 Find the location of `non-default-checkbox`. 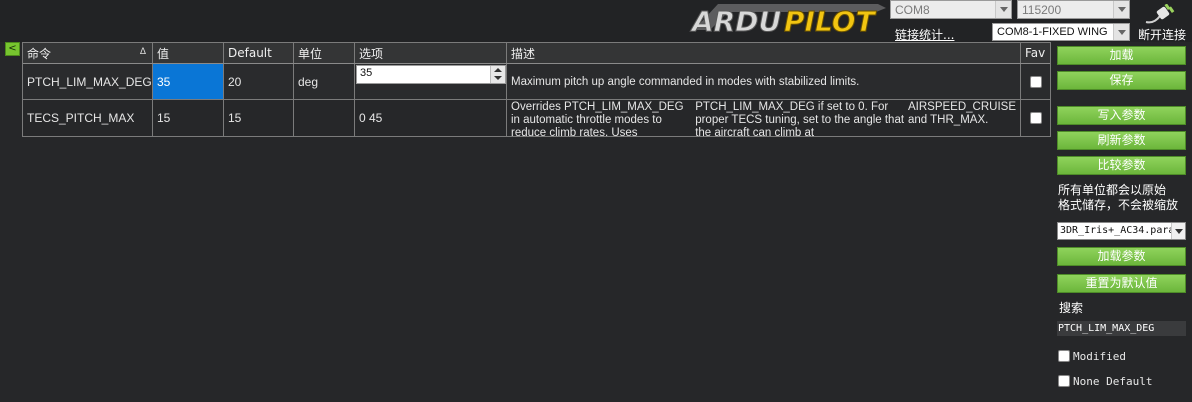

non-default-checkbox is located at coordinates (1064, 381).